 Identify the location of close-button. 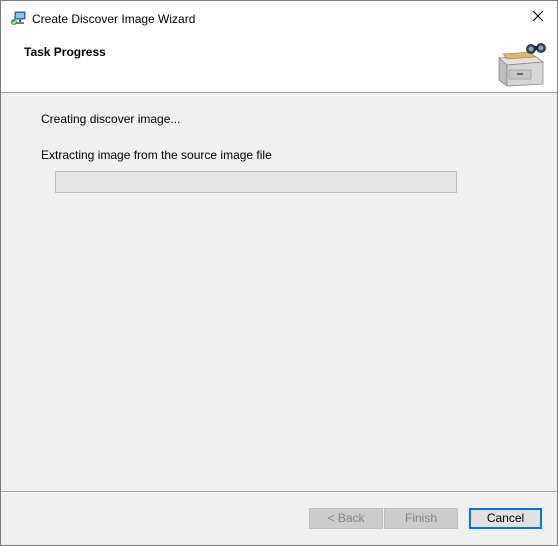
(538, 17).